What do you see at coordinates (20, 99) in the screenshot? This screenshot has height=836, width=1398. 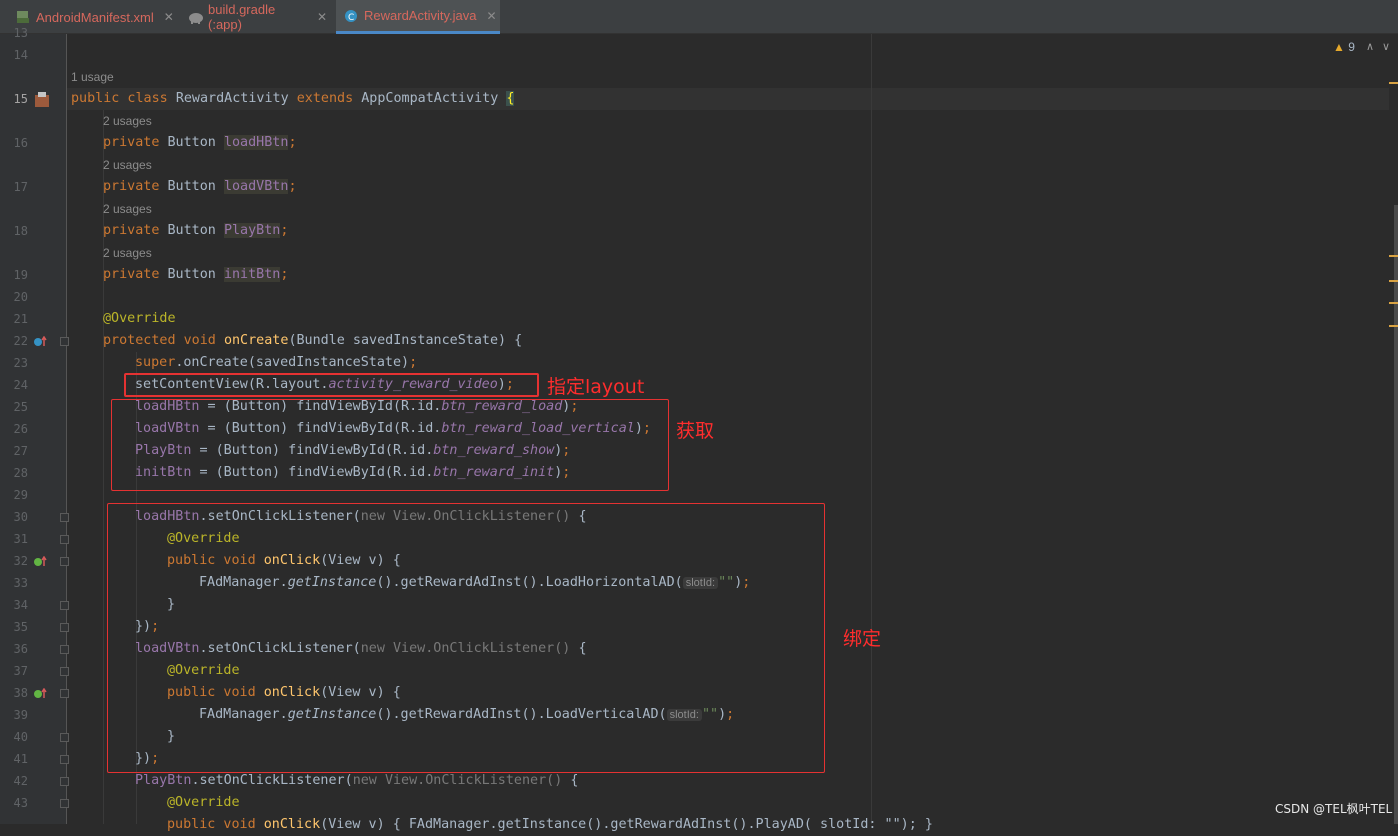 I see `line-number: 15` at bounding box center [20, 99].